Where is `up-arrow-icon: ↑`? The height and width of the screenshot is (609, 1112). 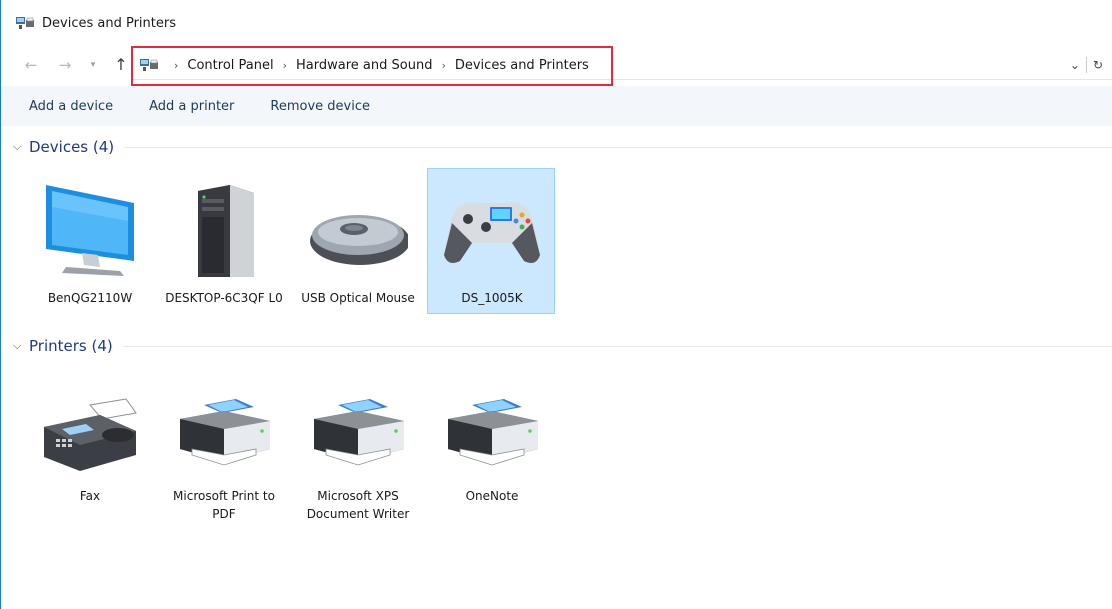 up-arrow-icon: ↑ is located at coordinates (121, 64).